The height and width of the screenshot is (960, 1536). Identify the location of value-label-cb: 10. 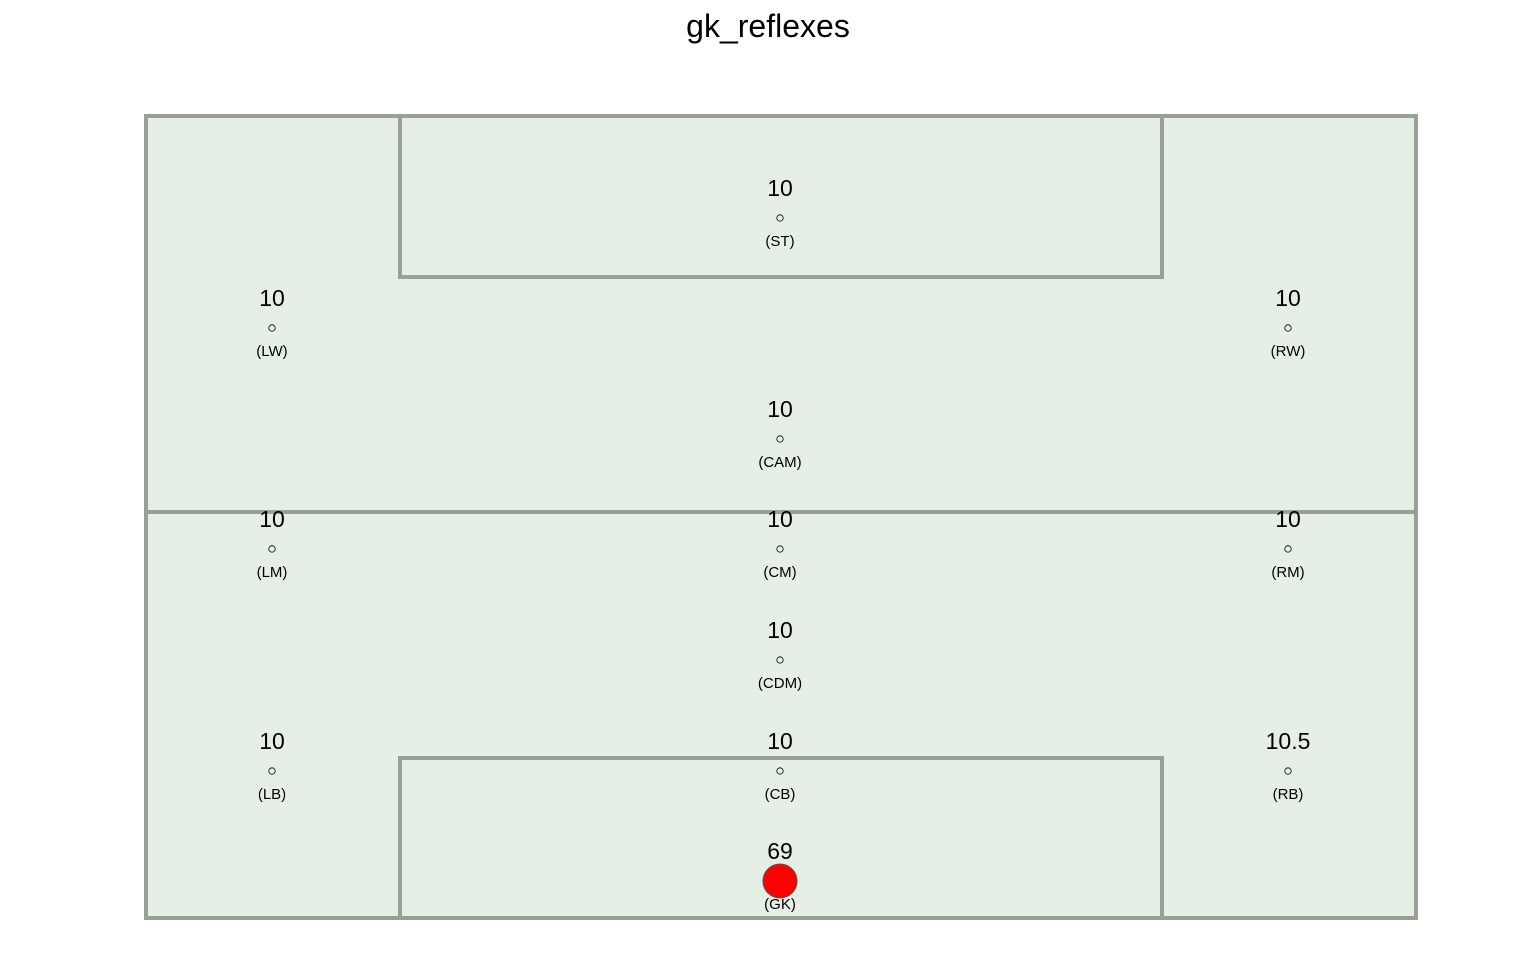
(780, 741).